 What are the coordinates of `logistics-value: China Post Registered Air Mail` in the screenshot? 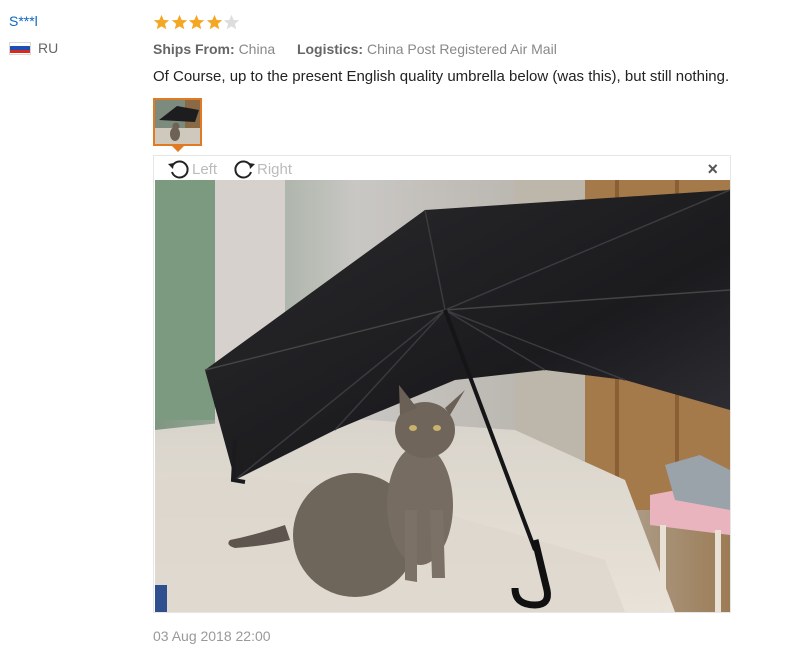 It's located at (461, 49).